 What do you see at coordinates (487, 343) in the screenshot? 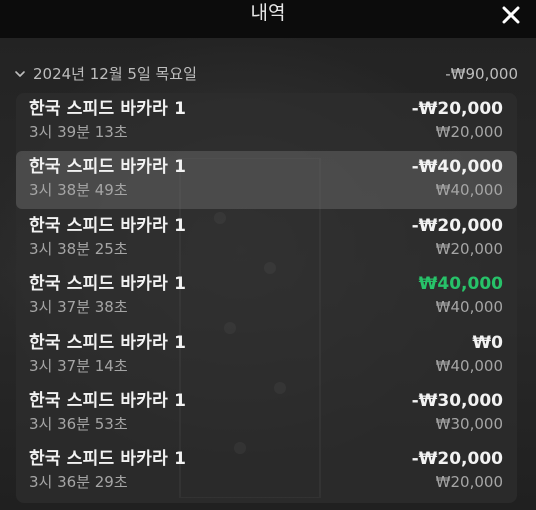
I see `round-result: ₩0` at bounding box center [487, 343].